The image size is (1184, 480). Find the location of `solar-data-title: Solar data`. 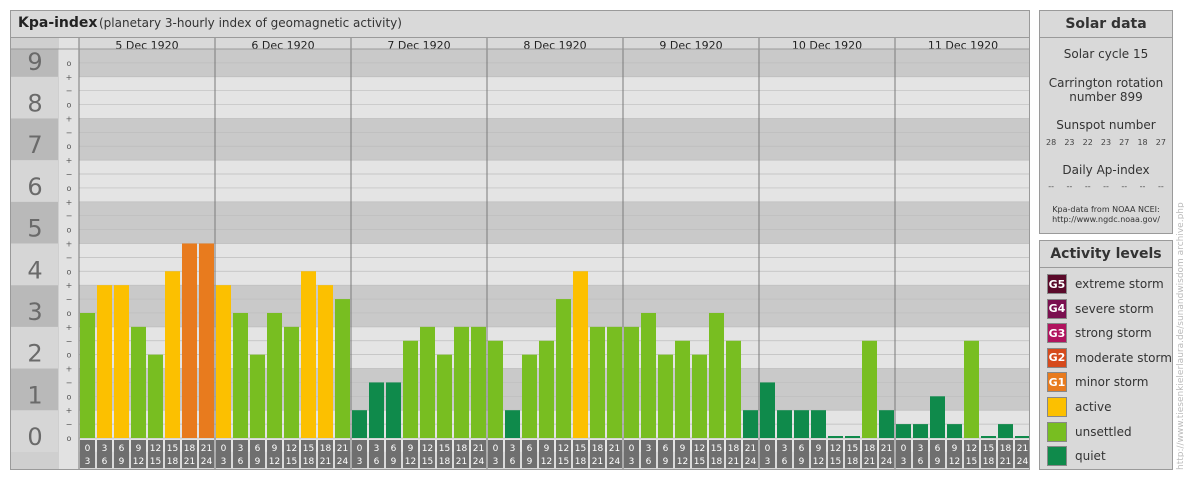

solar-data-title: Solar data is located at coordinates (1106, 24).